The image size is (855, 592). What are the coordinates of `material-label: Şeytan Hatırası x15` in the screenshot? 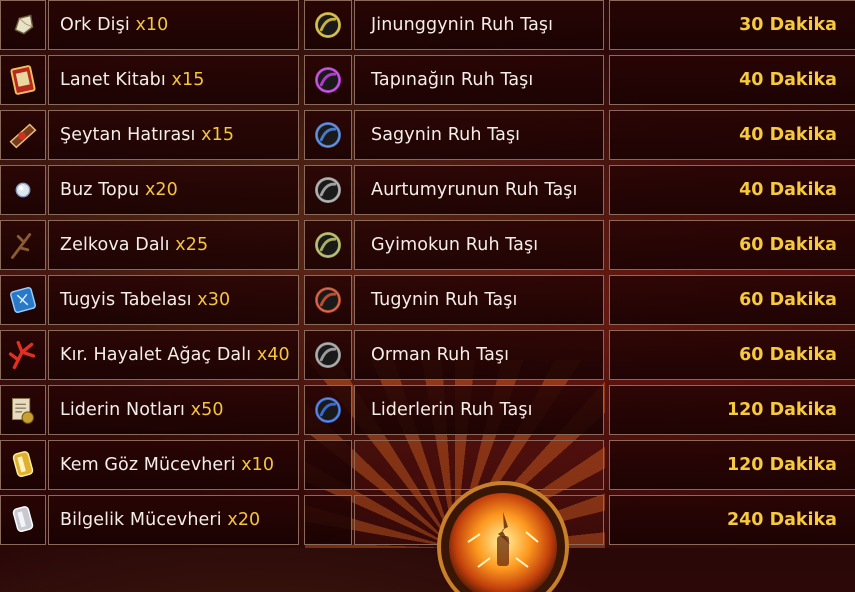 It's located at (147, 135).